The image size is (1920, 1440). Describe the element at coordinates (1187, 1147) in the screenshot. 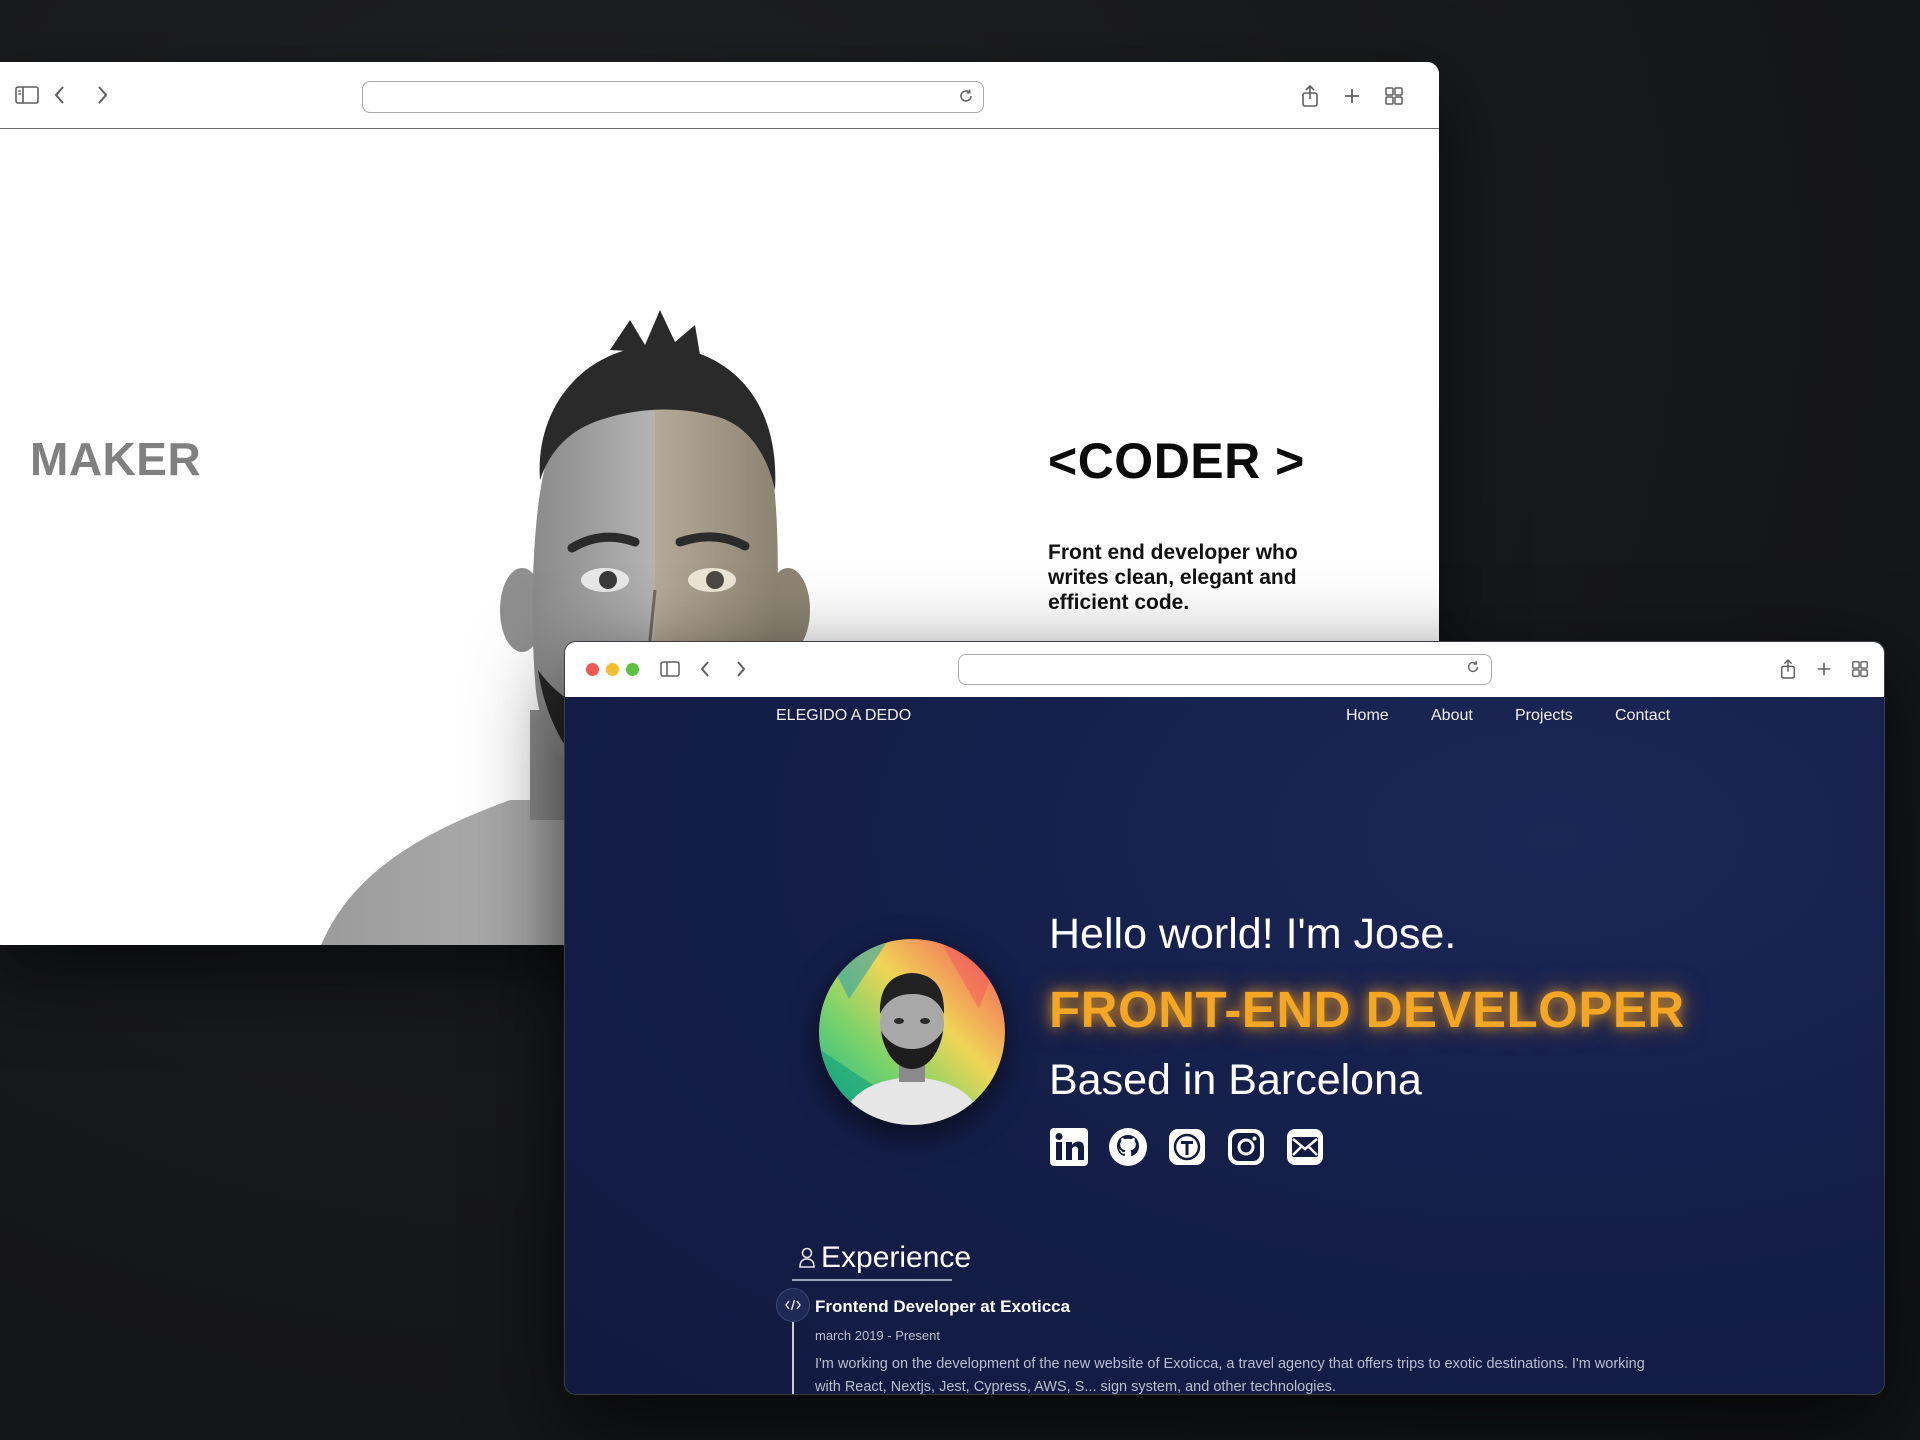

I see `tiktok-icon` at that location.